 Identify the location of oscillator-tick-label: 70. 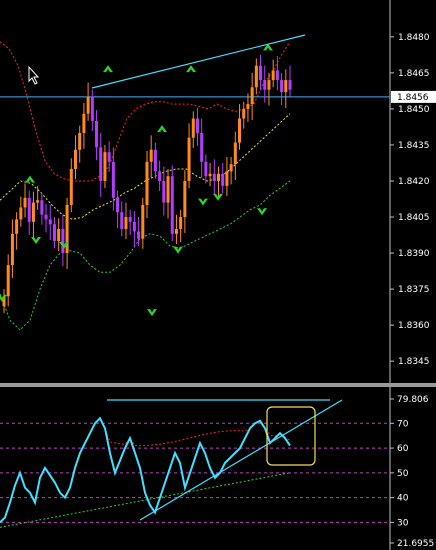
(403, 424).